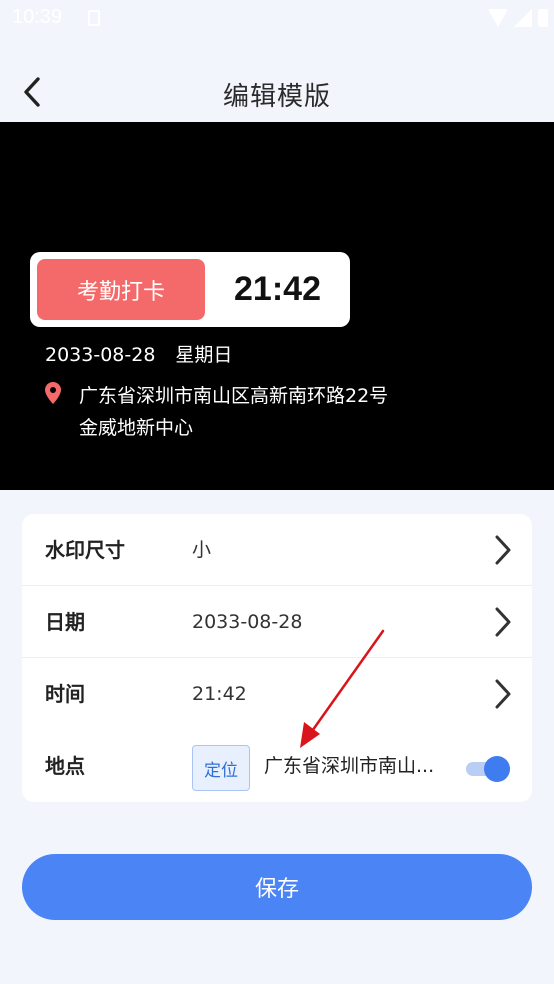 Image resolution: width=554 pixels, height=984 pixels. Describe the element at coordinates (53, 393) in the screenshot. I see `location-pin-icon` at that location.